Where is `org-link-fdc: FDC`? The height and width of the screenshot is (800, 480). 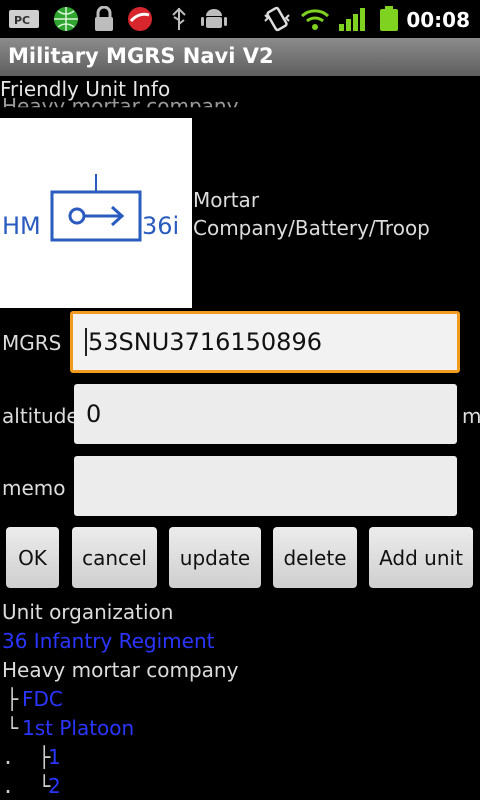 org-link-fdc: FDC is located at coordinates (42, 699).